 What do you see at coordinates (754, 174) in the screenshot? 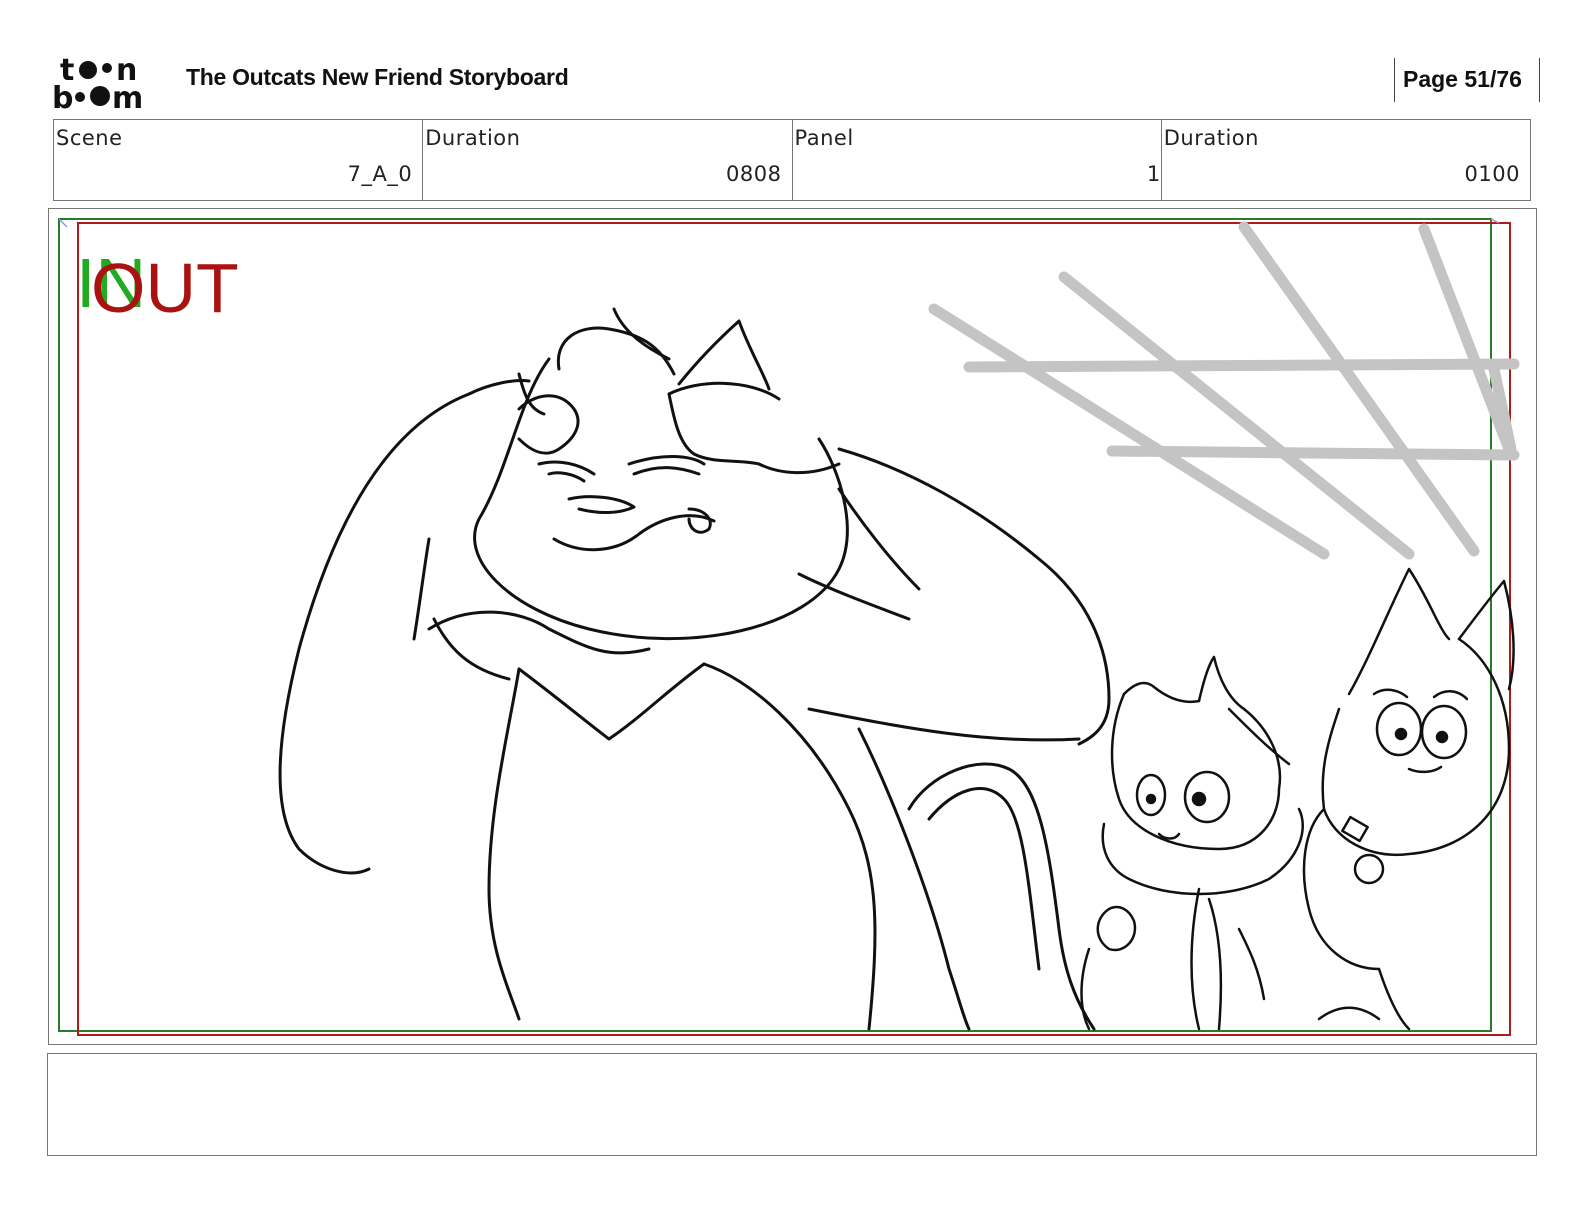
I see `scene-duration-value: 0808` at bounding box center [754, 174].